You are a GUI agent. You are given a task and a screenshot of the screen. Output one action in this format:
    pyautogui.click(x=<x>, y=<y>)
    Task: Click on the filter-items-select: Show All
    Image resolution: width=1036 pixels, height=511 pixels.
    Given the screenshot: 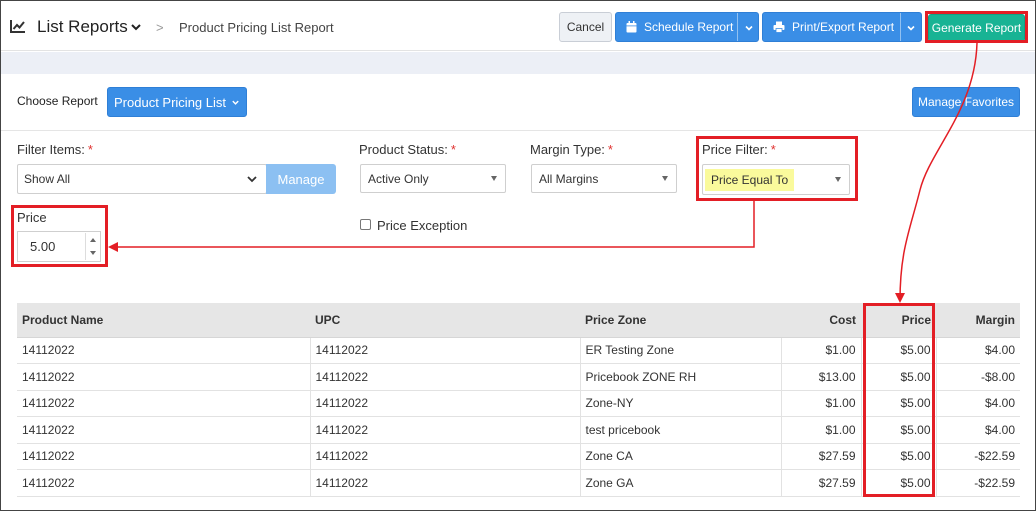 What is the action you would take?
    pyautogui.click(x=142, y=179)
    